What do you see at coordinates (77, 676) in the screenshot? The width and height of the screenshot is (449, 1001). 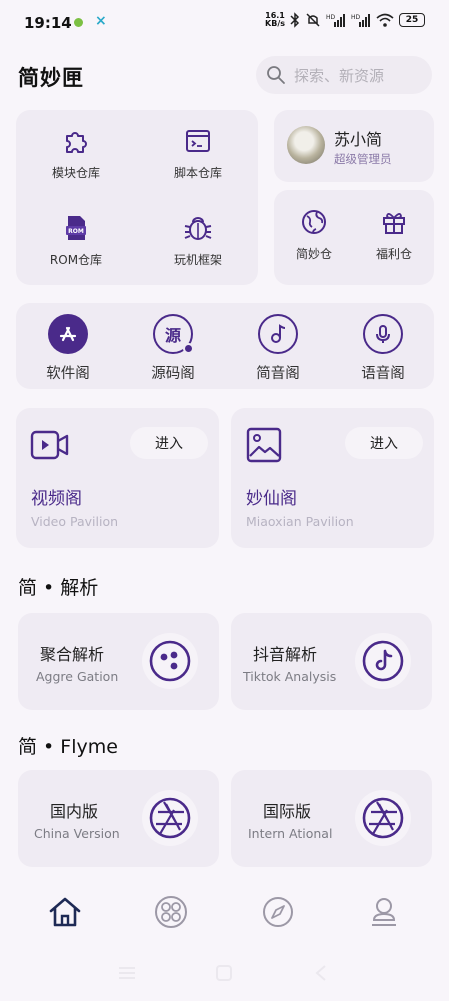 I see `feature-subtitle: Aggre Gation` at bounding box center [77, 676].